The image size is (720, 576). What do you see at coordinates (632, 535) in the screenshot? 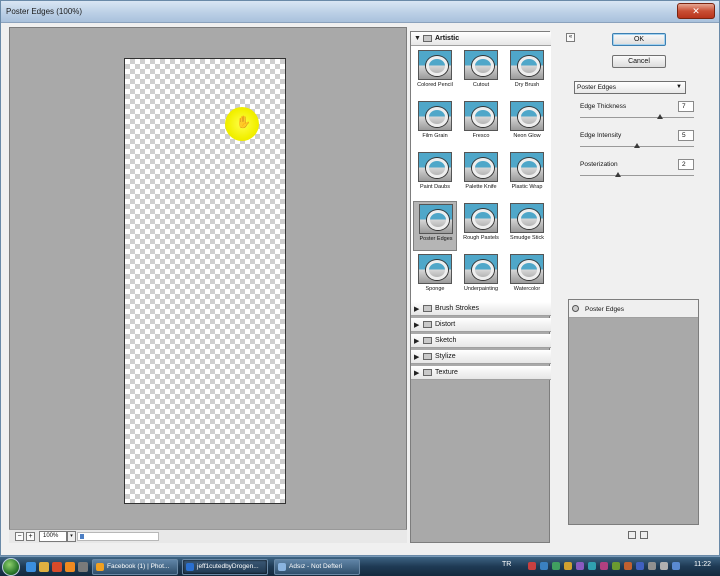
I see `new-effect-layer-icon` at bounding box center [632, 535].